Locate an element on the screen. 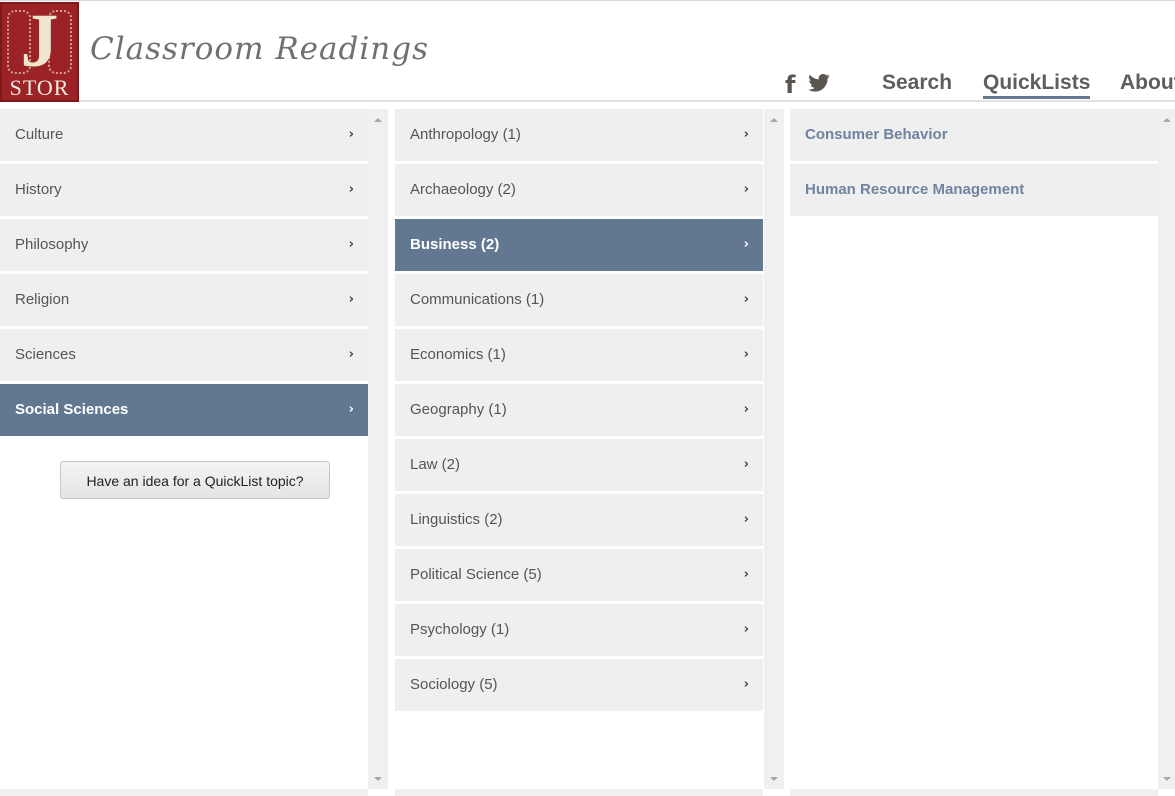  subject-item: Linguistics (2) › is located at coordinates (579, 520).